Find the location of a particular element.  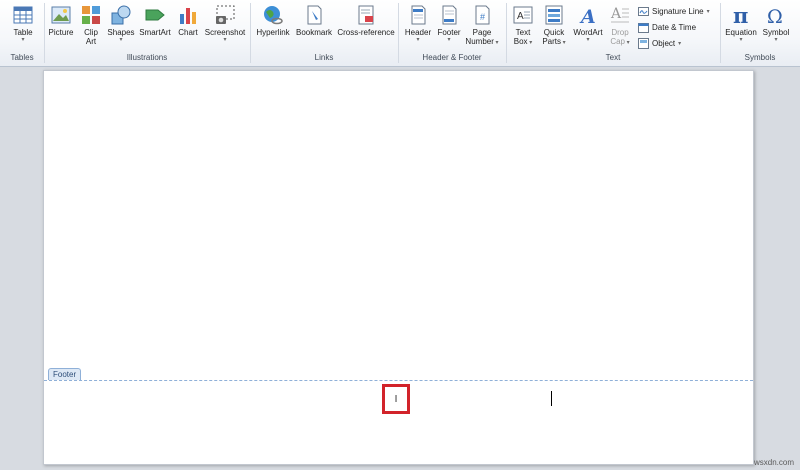

clip-art-button: Clip Art is located at coordinates (91, 25).